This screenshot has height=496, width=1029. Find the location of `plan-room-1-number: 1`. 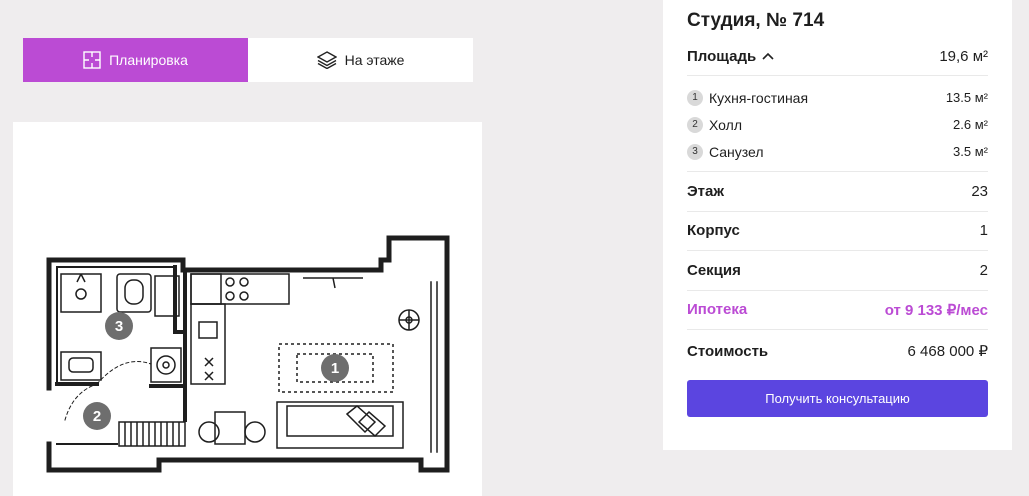

plan-room-1-number: 1 is located at coordinates (335, 368).